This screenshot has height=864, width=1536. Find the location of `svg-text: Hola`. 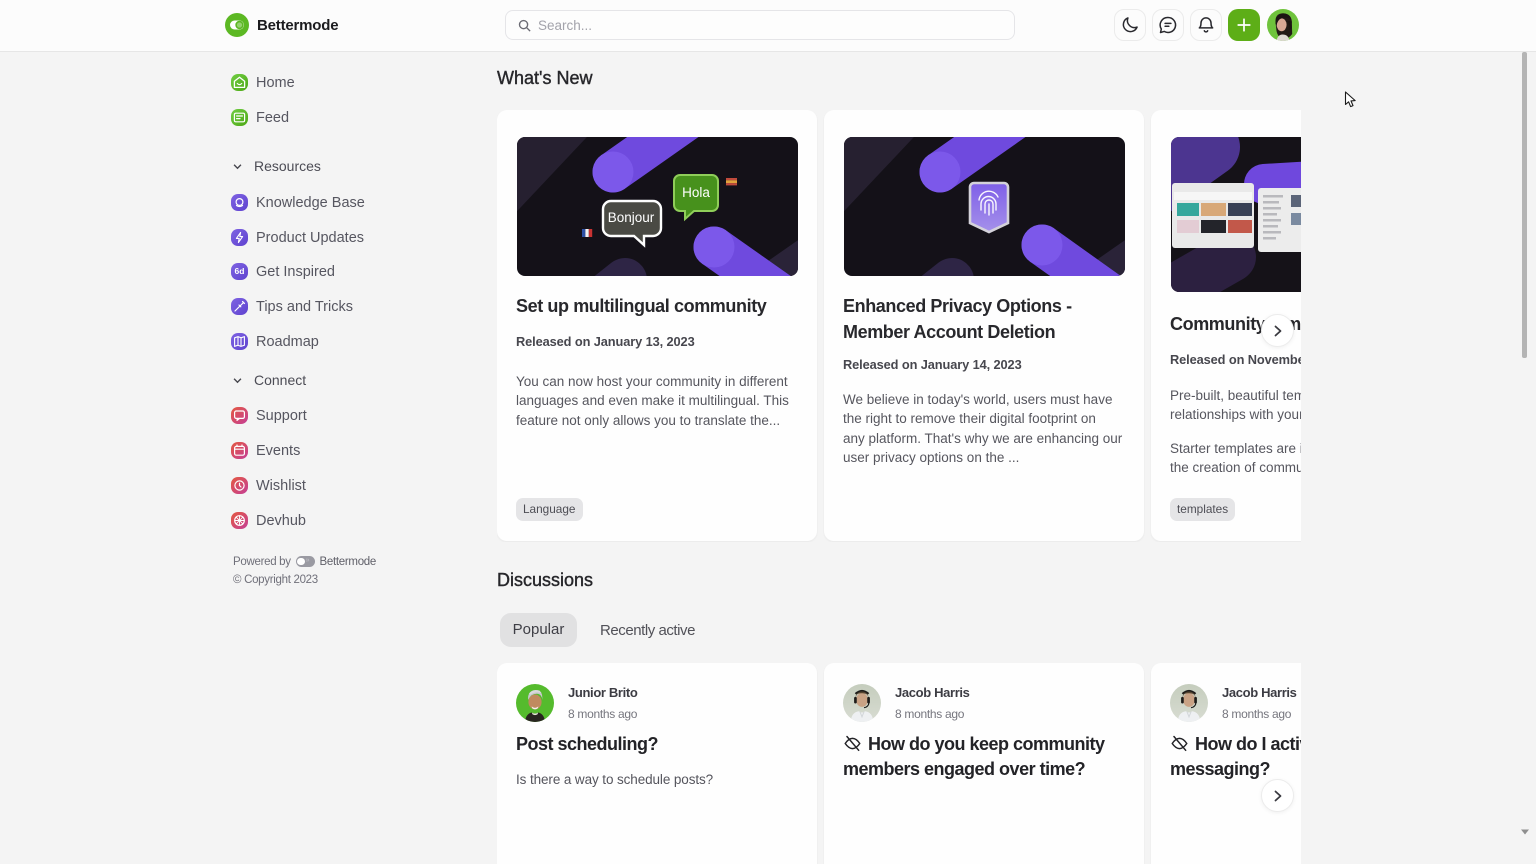

svg-text: Hola is located at coordinates (696, 192).